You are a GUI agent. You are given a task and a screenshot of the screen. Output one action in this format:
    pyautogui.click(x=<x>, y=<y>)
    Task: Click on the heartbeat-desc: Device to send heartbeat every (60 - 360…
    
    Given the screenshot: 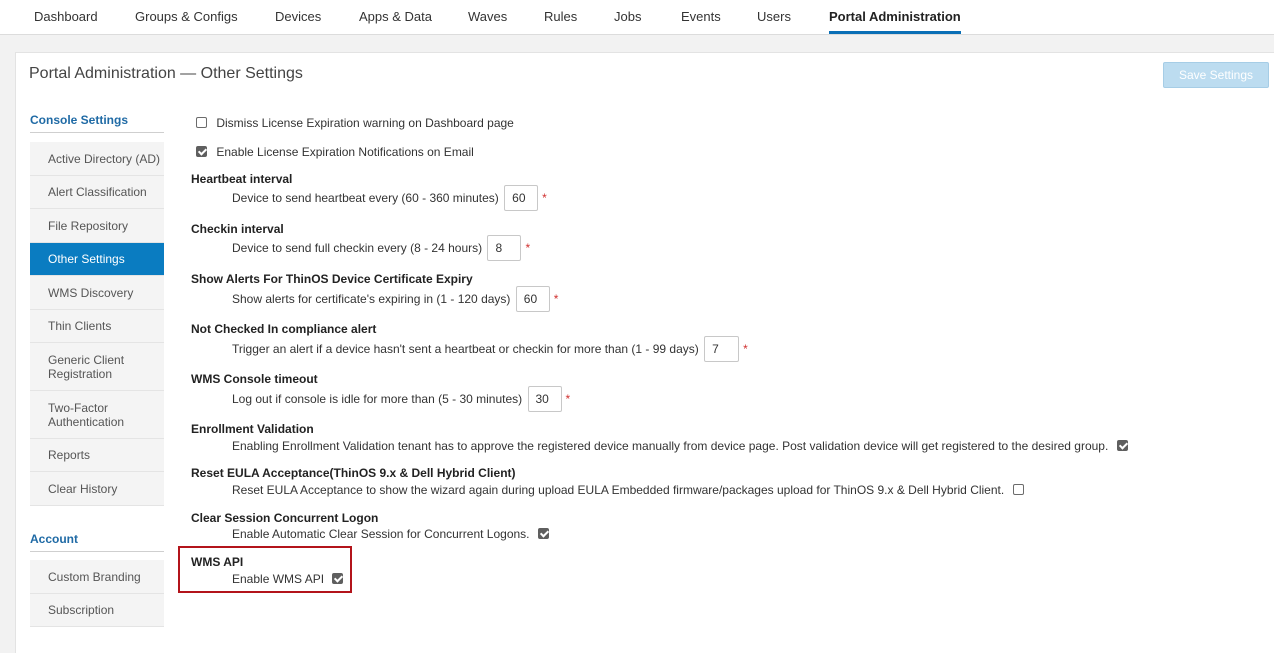 What is the action you would take?
    pyautogui.click(x=365, y=198)
    